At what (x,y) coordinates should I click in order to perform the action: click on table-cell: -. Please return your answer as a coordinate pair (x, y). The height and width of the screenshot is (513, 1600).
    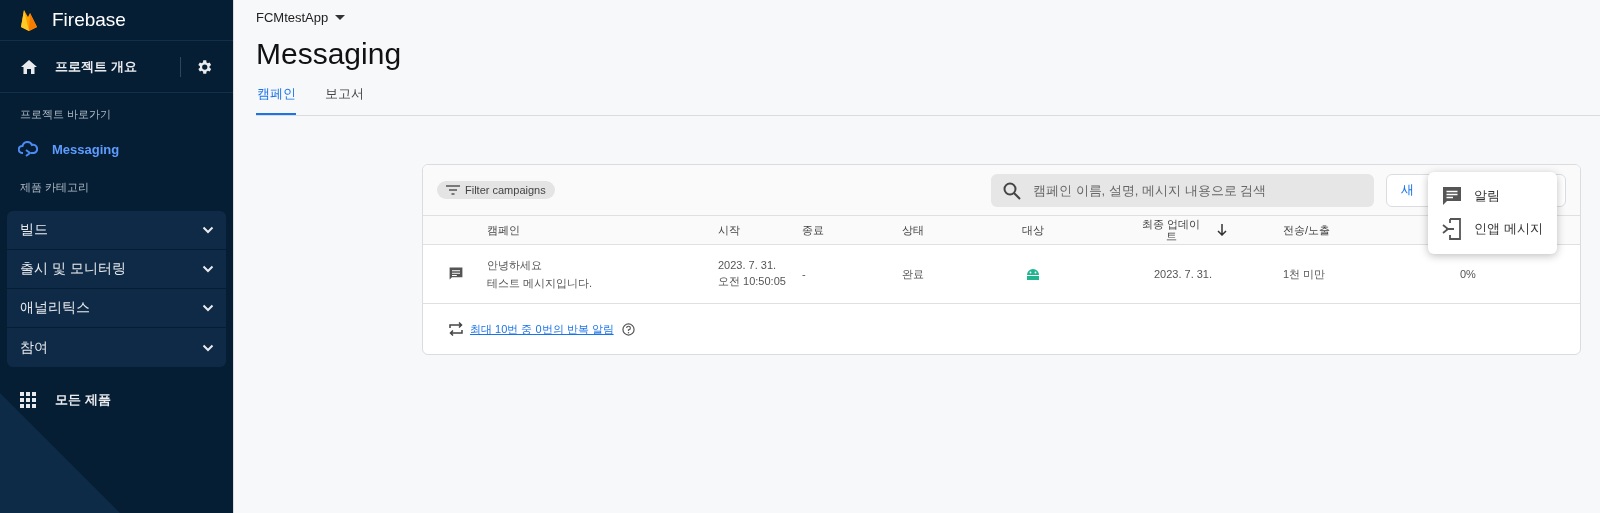
    Looking at the image, I should click on (804, 274).